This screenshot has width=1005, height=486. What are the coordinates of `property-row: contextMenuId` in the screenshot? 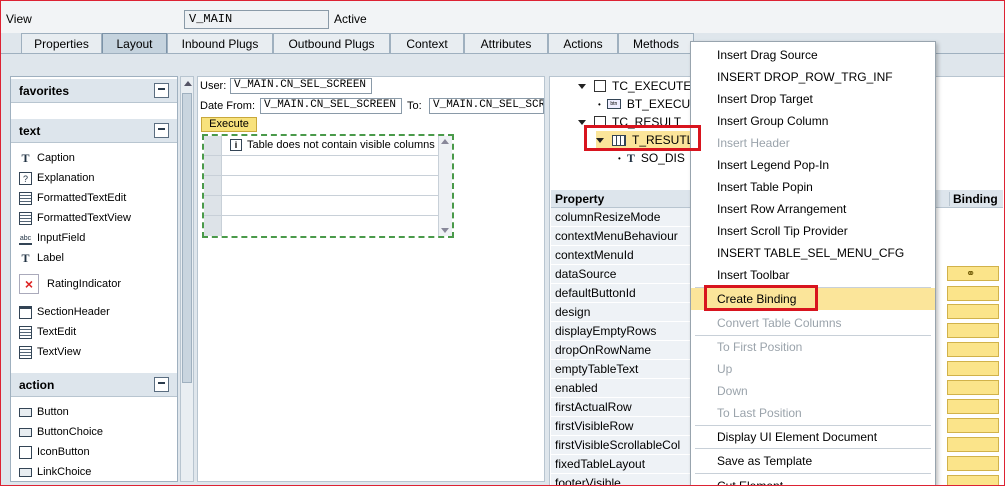 It's located at (621, 255).